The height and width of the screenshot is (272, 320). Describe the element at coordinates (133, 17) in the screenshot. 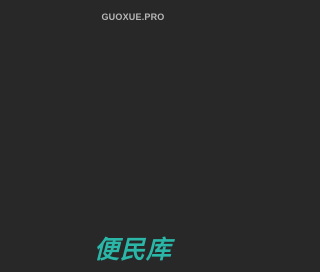

I see `site-domain-label: GUOXUE.PRO` at that location.